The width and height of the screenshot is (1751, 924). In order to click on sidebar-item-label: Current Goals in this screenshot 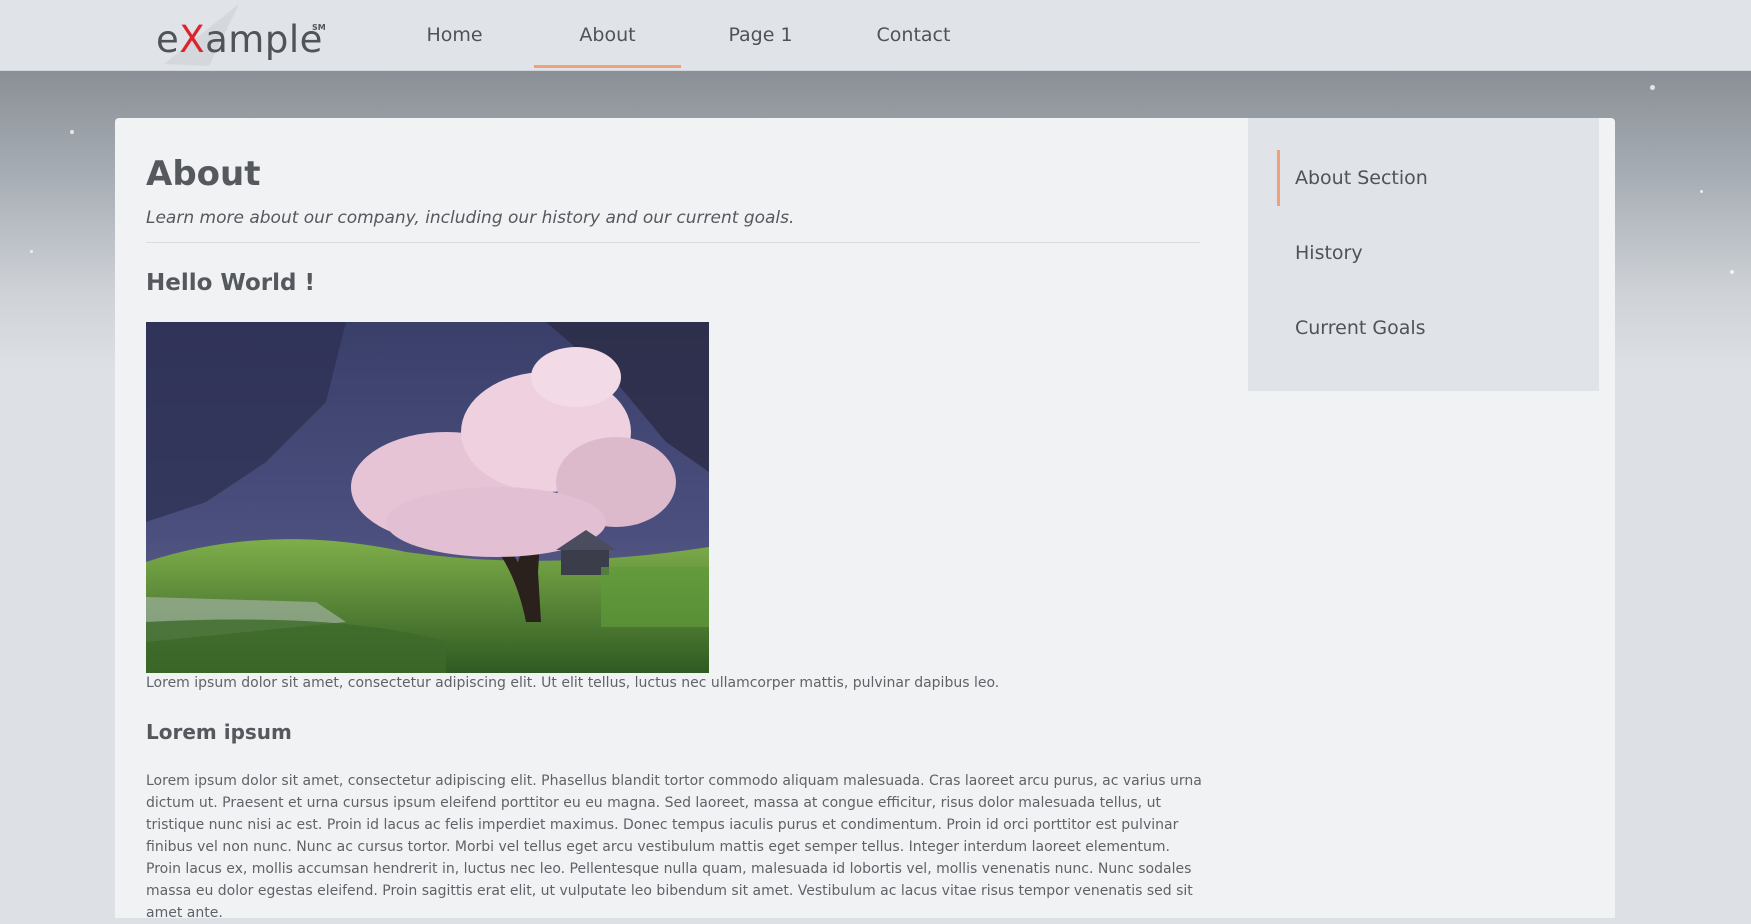, I will do `click(1360, 328)`.